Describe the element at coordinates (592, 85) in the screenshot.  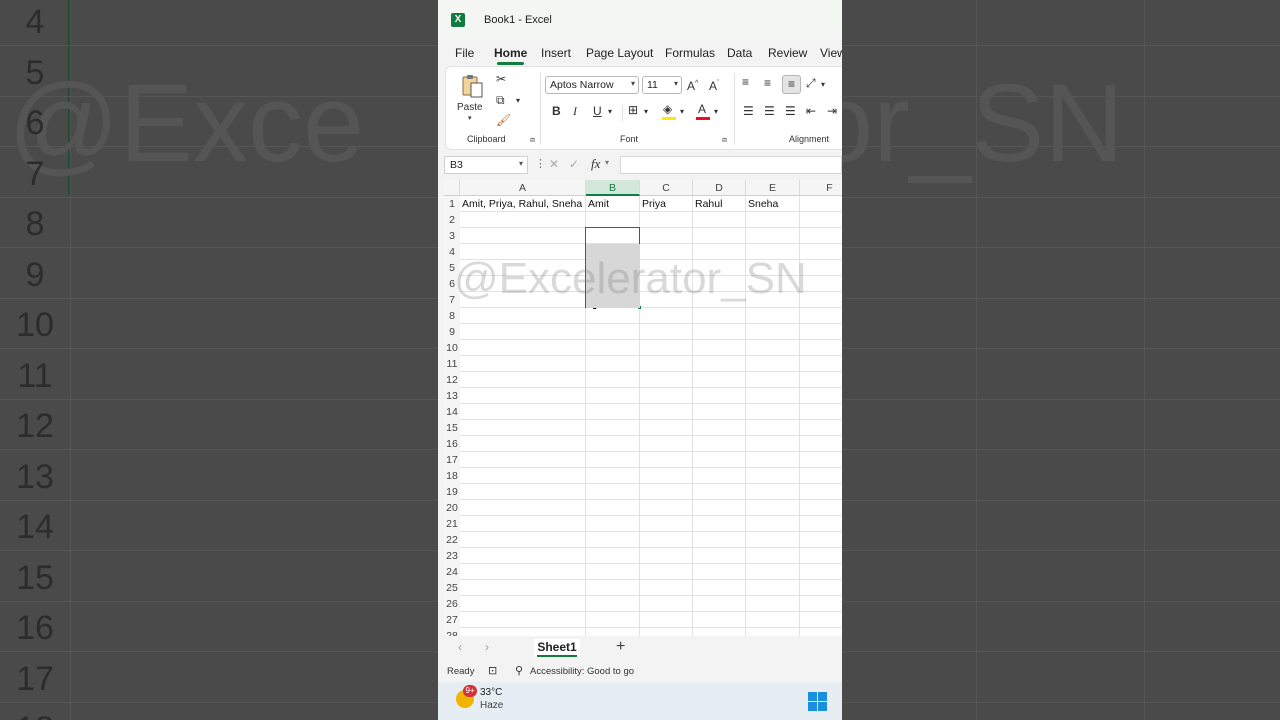
I see `font-name-select: Aptos Narrow ▾` at that location.